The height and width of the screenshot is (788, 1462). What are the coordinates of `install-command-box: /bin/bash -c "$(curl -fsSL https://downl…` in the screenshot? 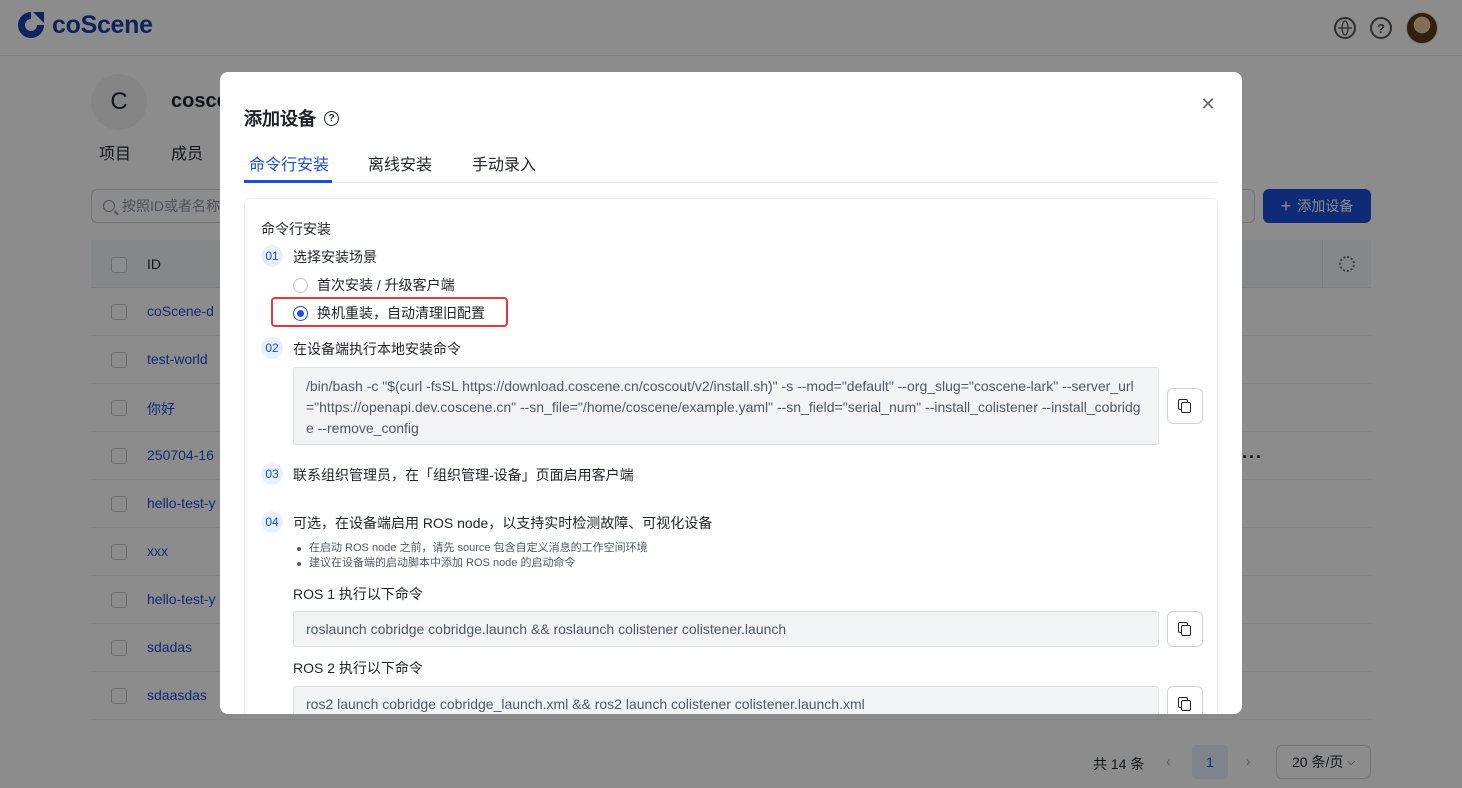 It's located at (726, 406).